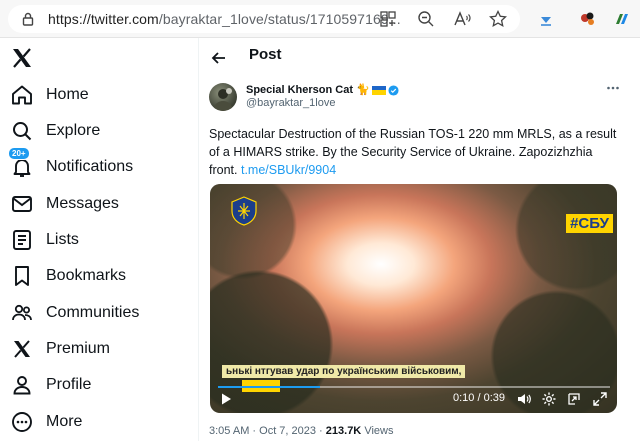  What do you see at coordinates (28, 19) in the screenshot?
I see `lock-icon` at bounding box center [28, 19].